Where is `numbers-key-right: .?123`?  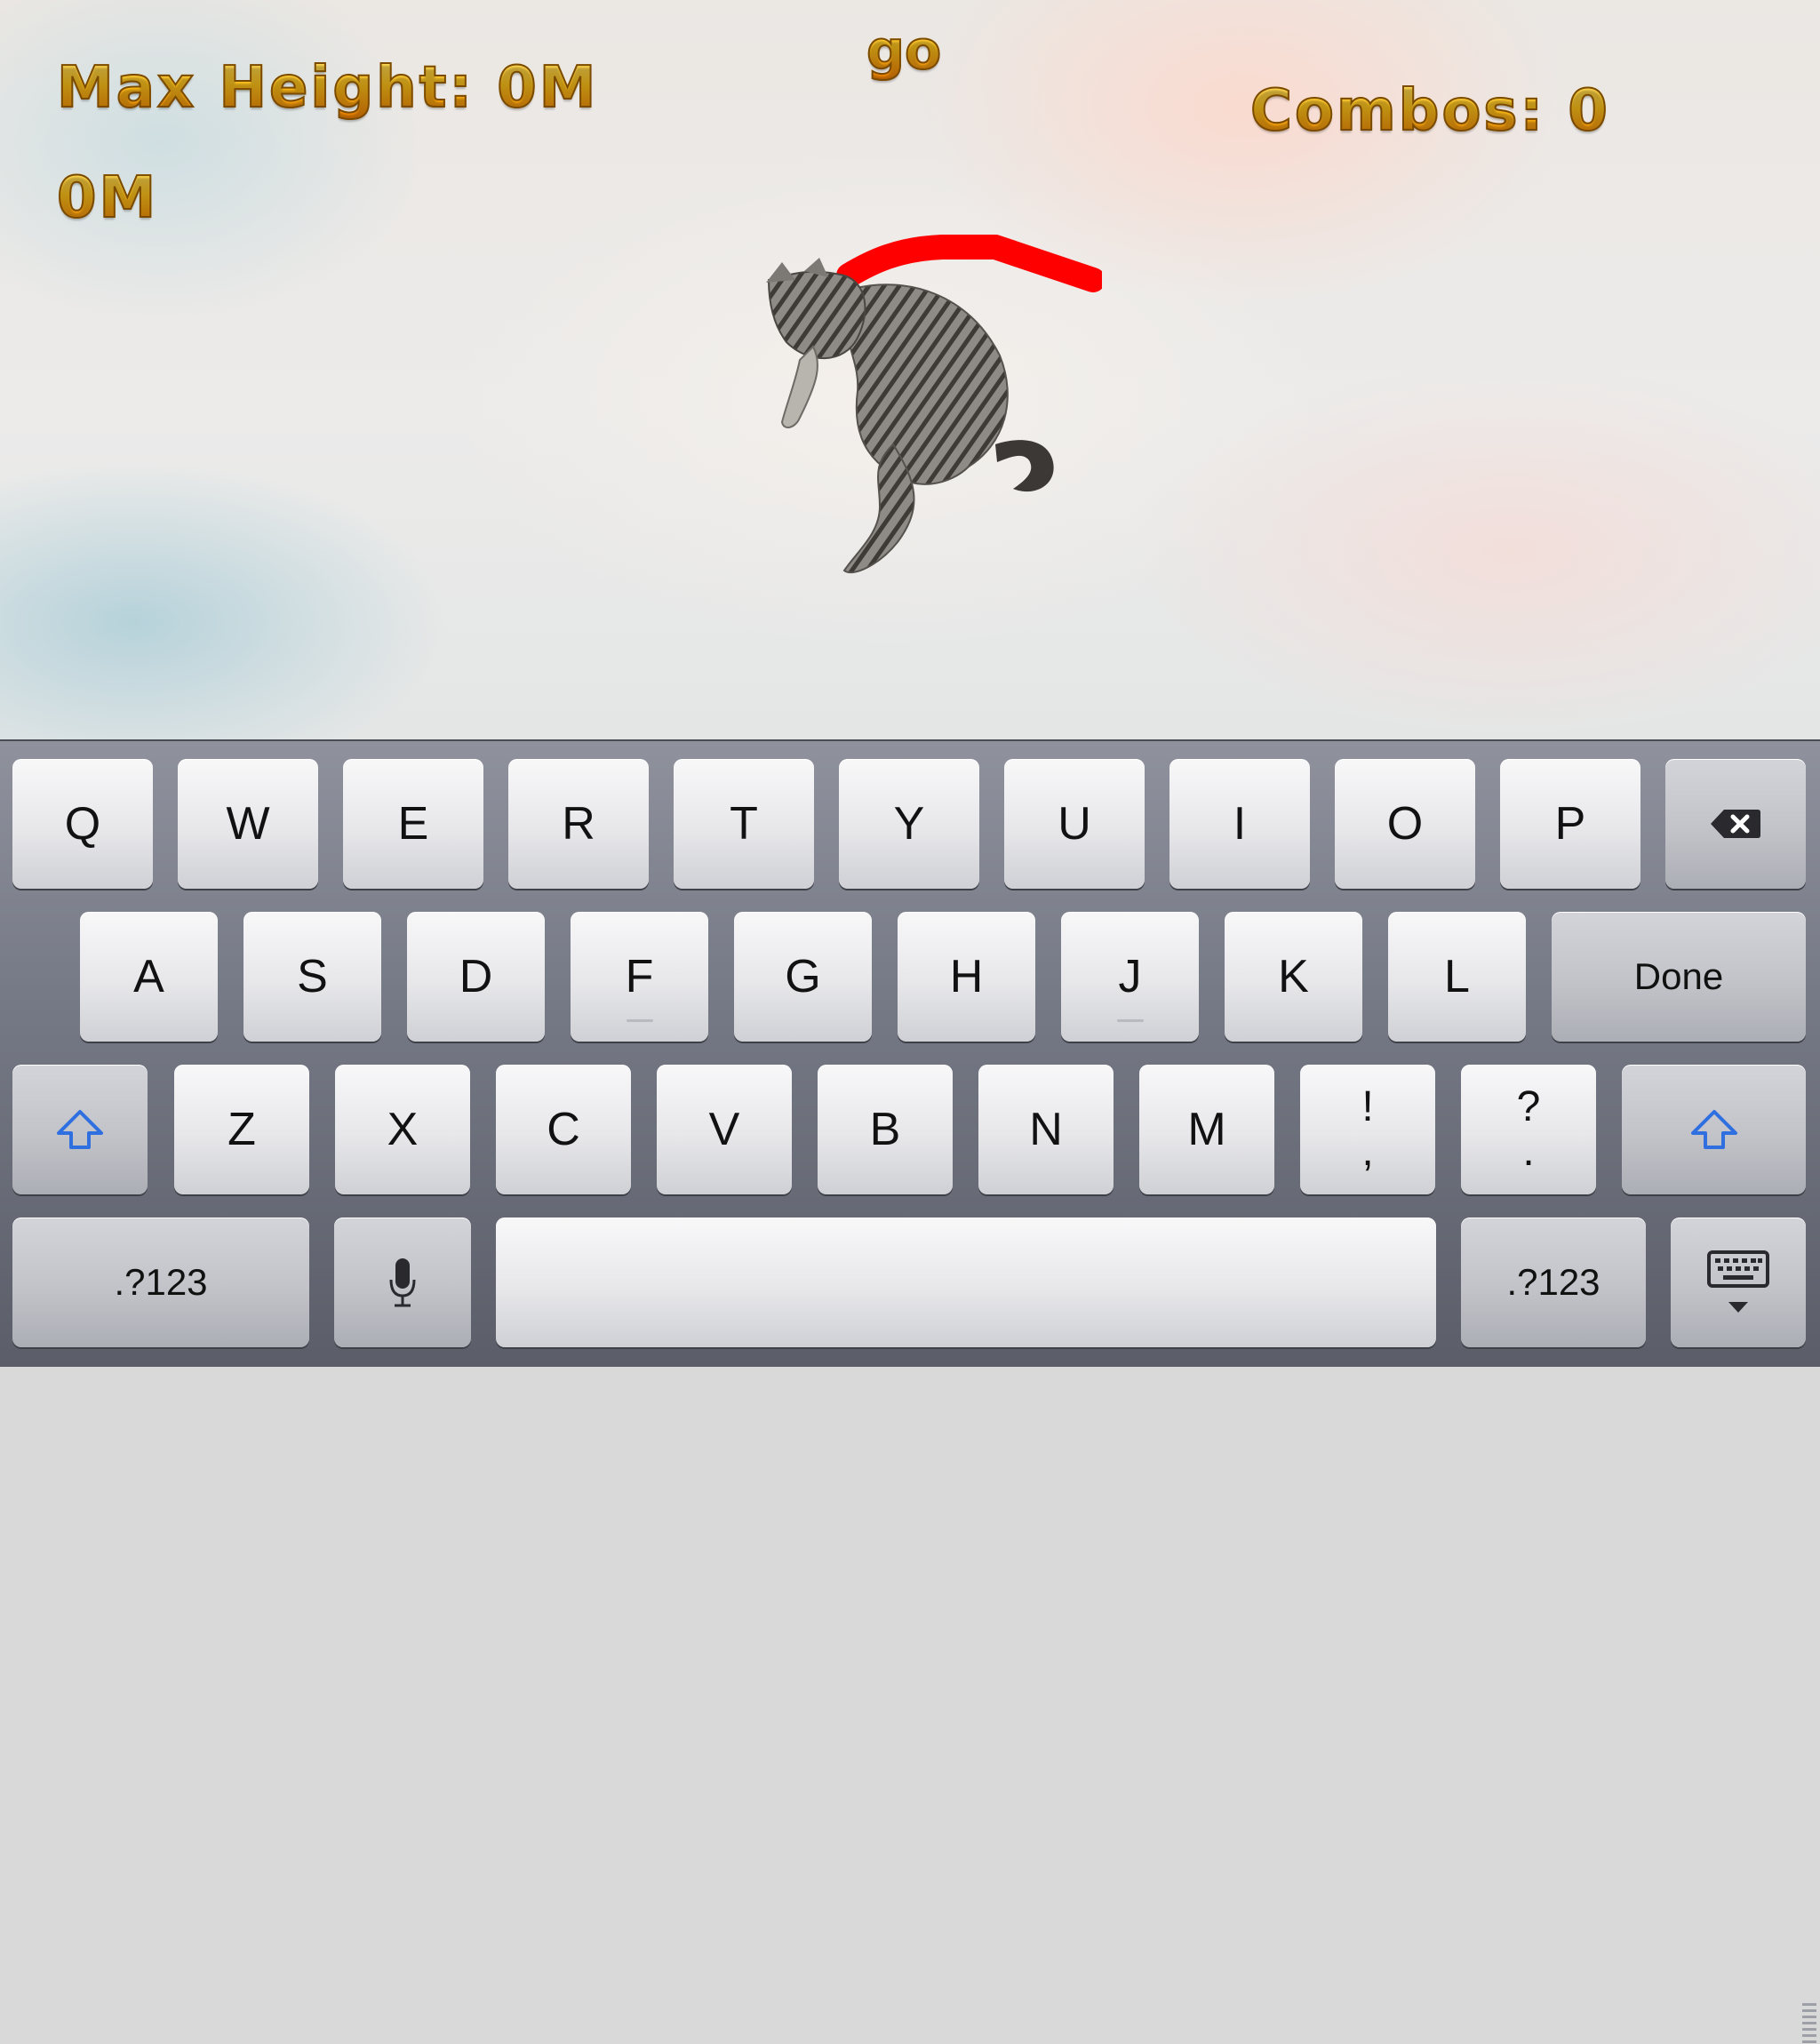
numbers-key-right: .?123 is located at coordinates (1553, 1282).